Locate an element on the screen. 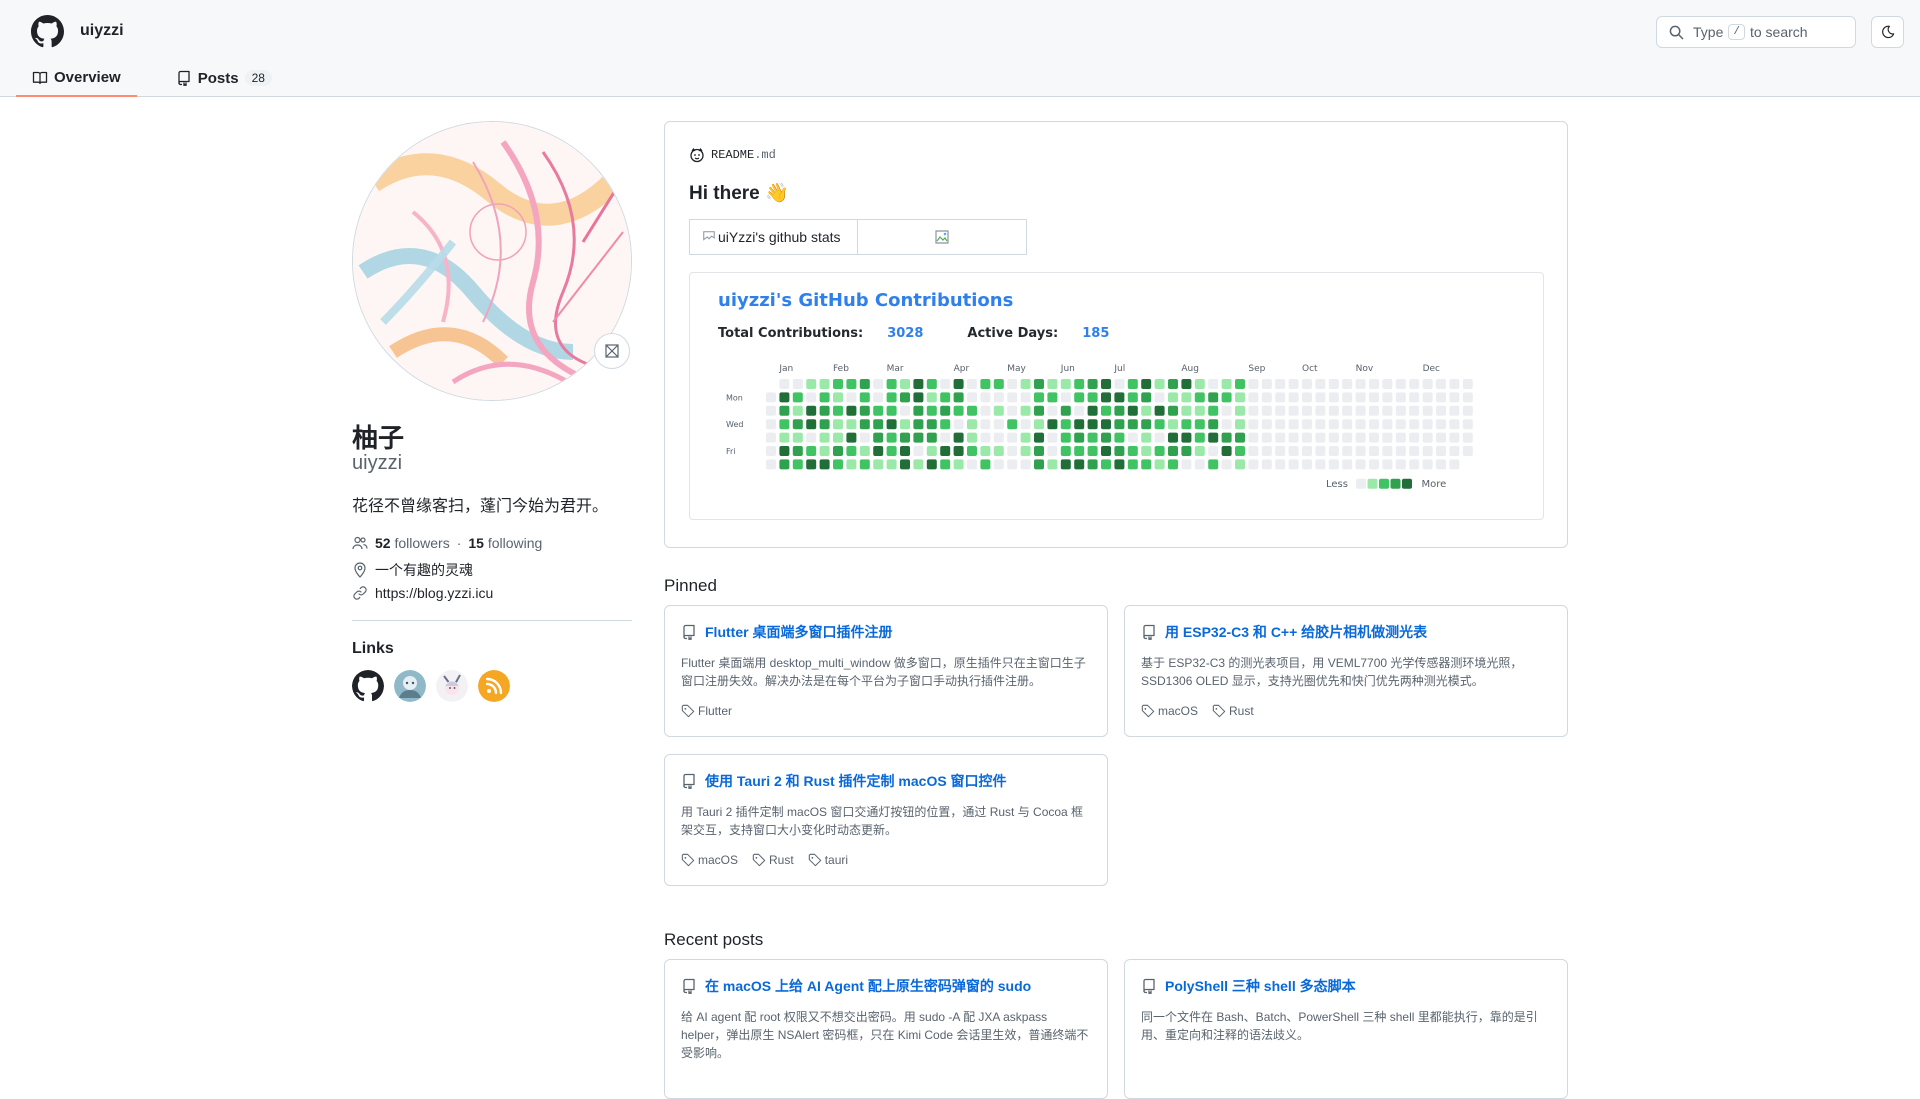  github-icon is located at coordinates (368, 686).